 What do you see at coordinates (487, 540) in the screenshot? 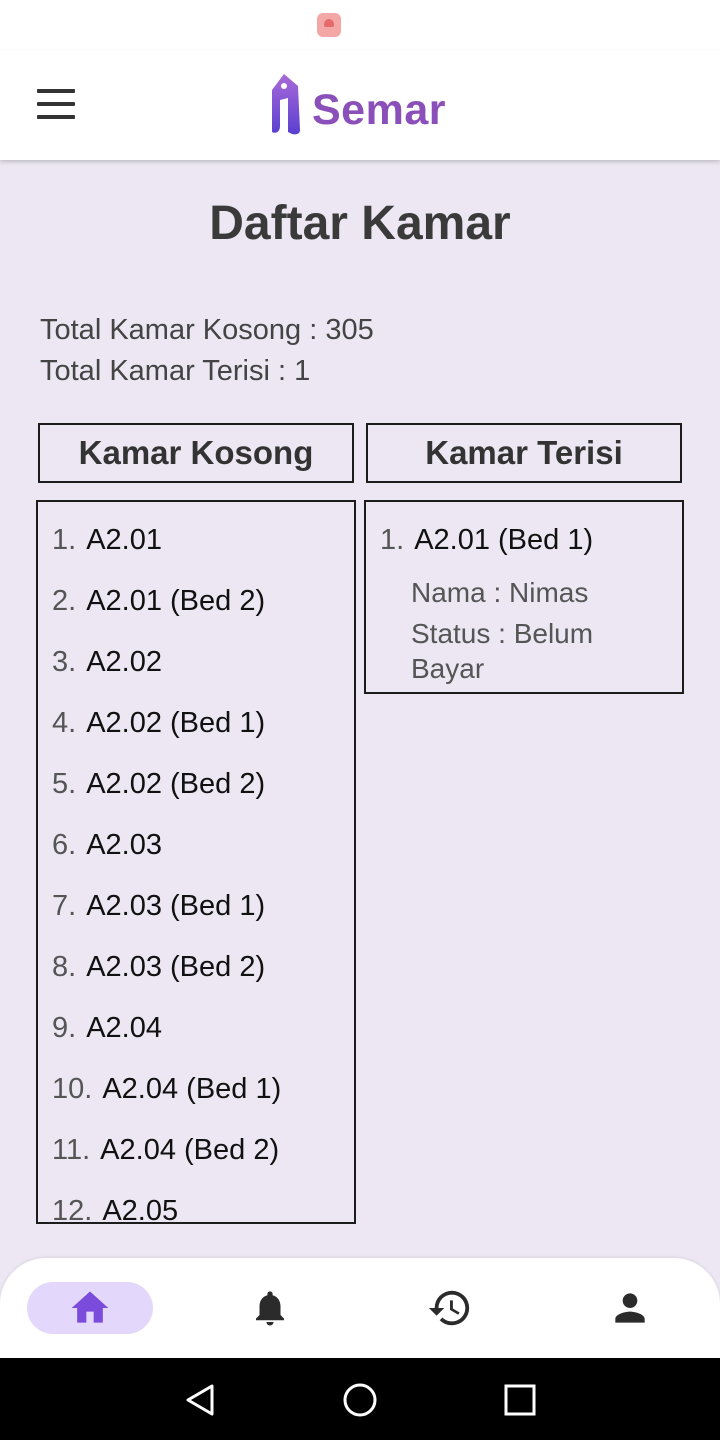
I see `list-item: 1. A2.01 (Bed 1)` at bounding box center [487, 540].